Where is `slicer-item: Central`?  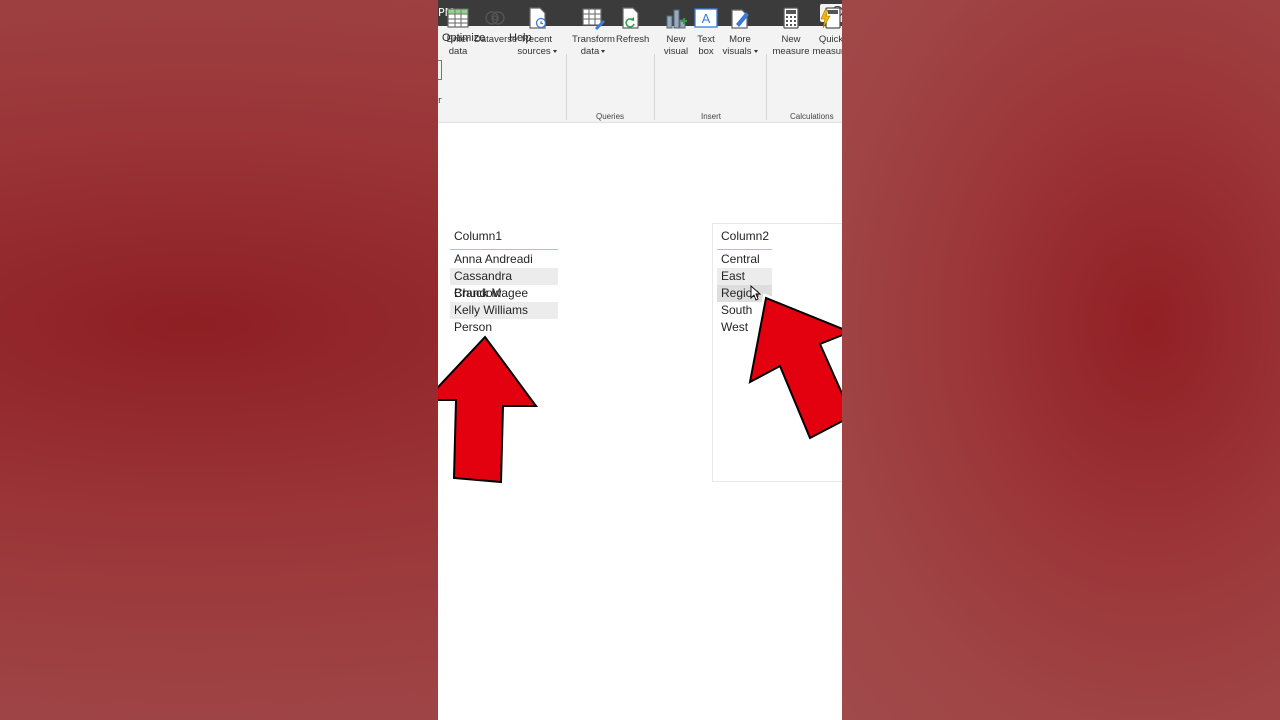 slicer-item: Central is located at coordinates (744, 259).